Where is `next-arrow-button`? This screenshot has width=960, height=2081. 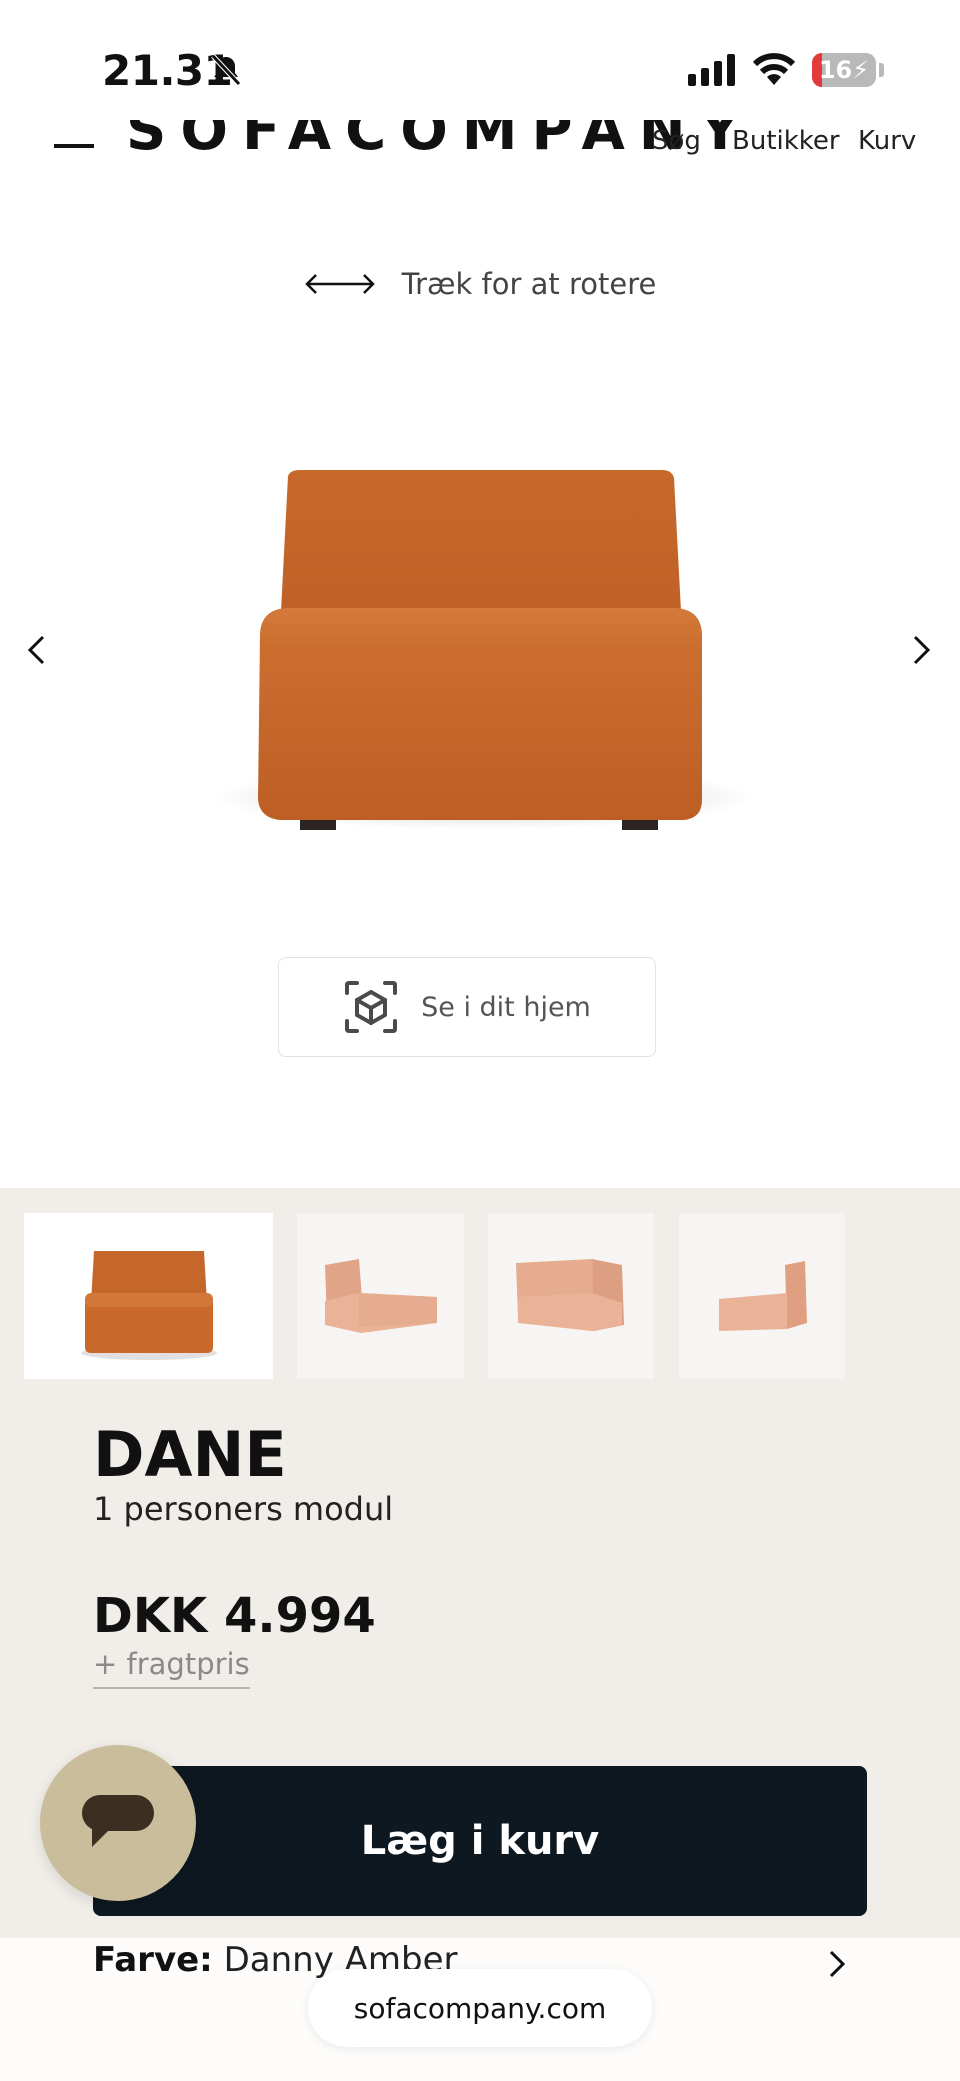
next-arrow-button is located at coordinates (922, 650).